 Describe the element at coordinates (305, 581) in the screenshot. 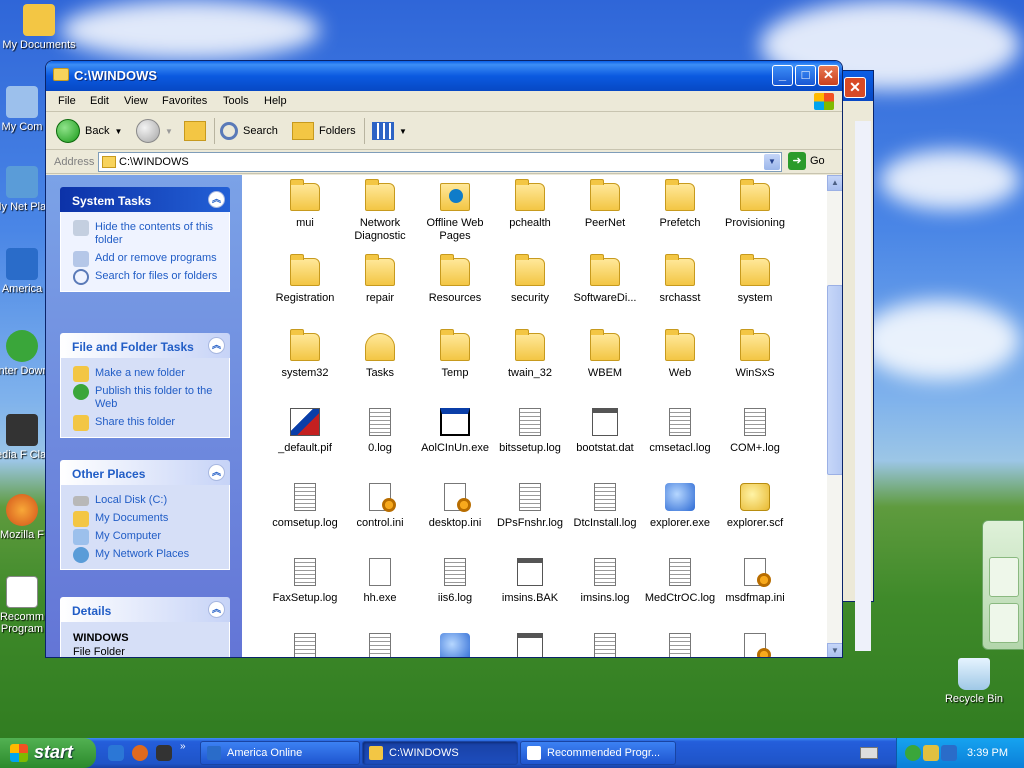

I see `file-item: FaxSetup.log` at that location.